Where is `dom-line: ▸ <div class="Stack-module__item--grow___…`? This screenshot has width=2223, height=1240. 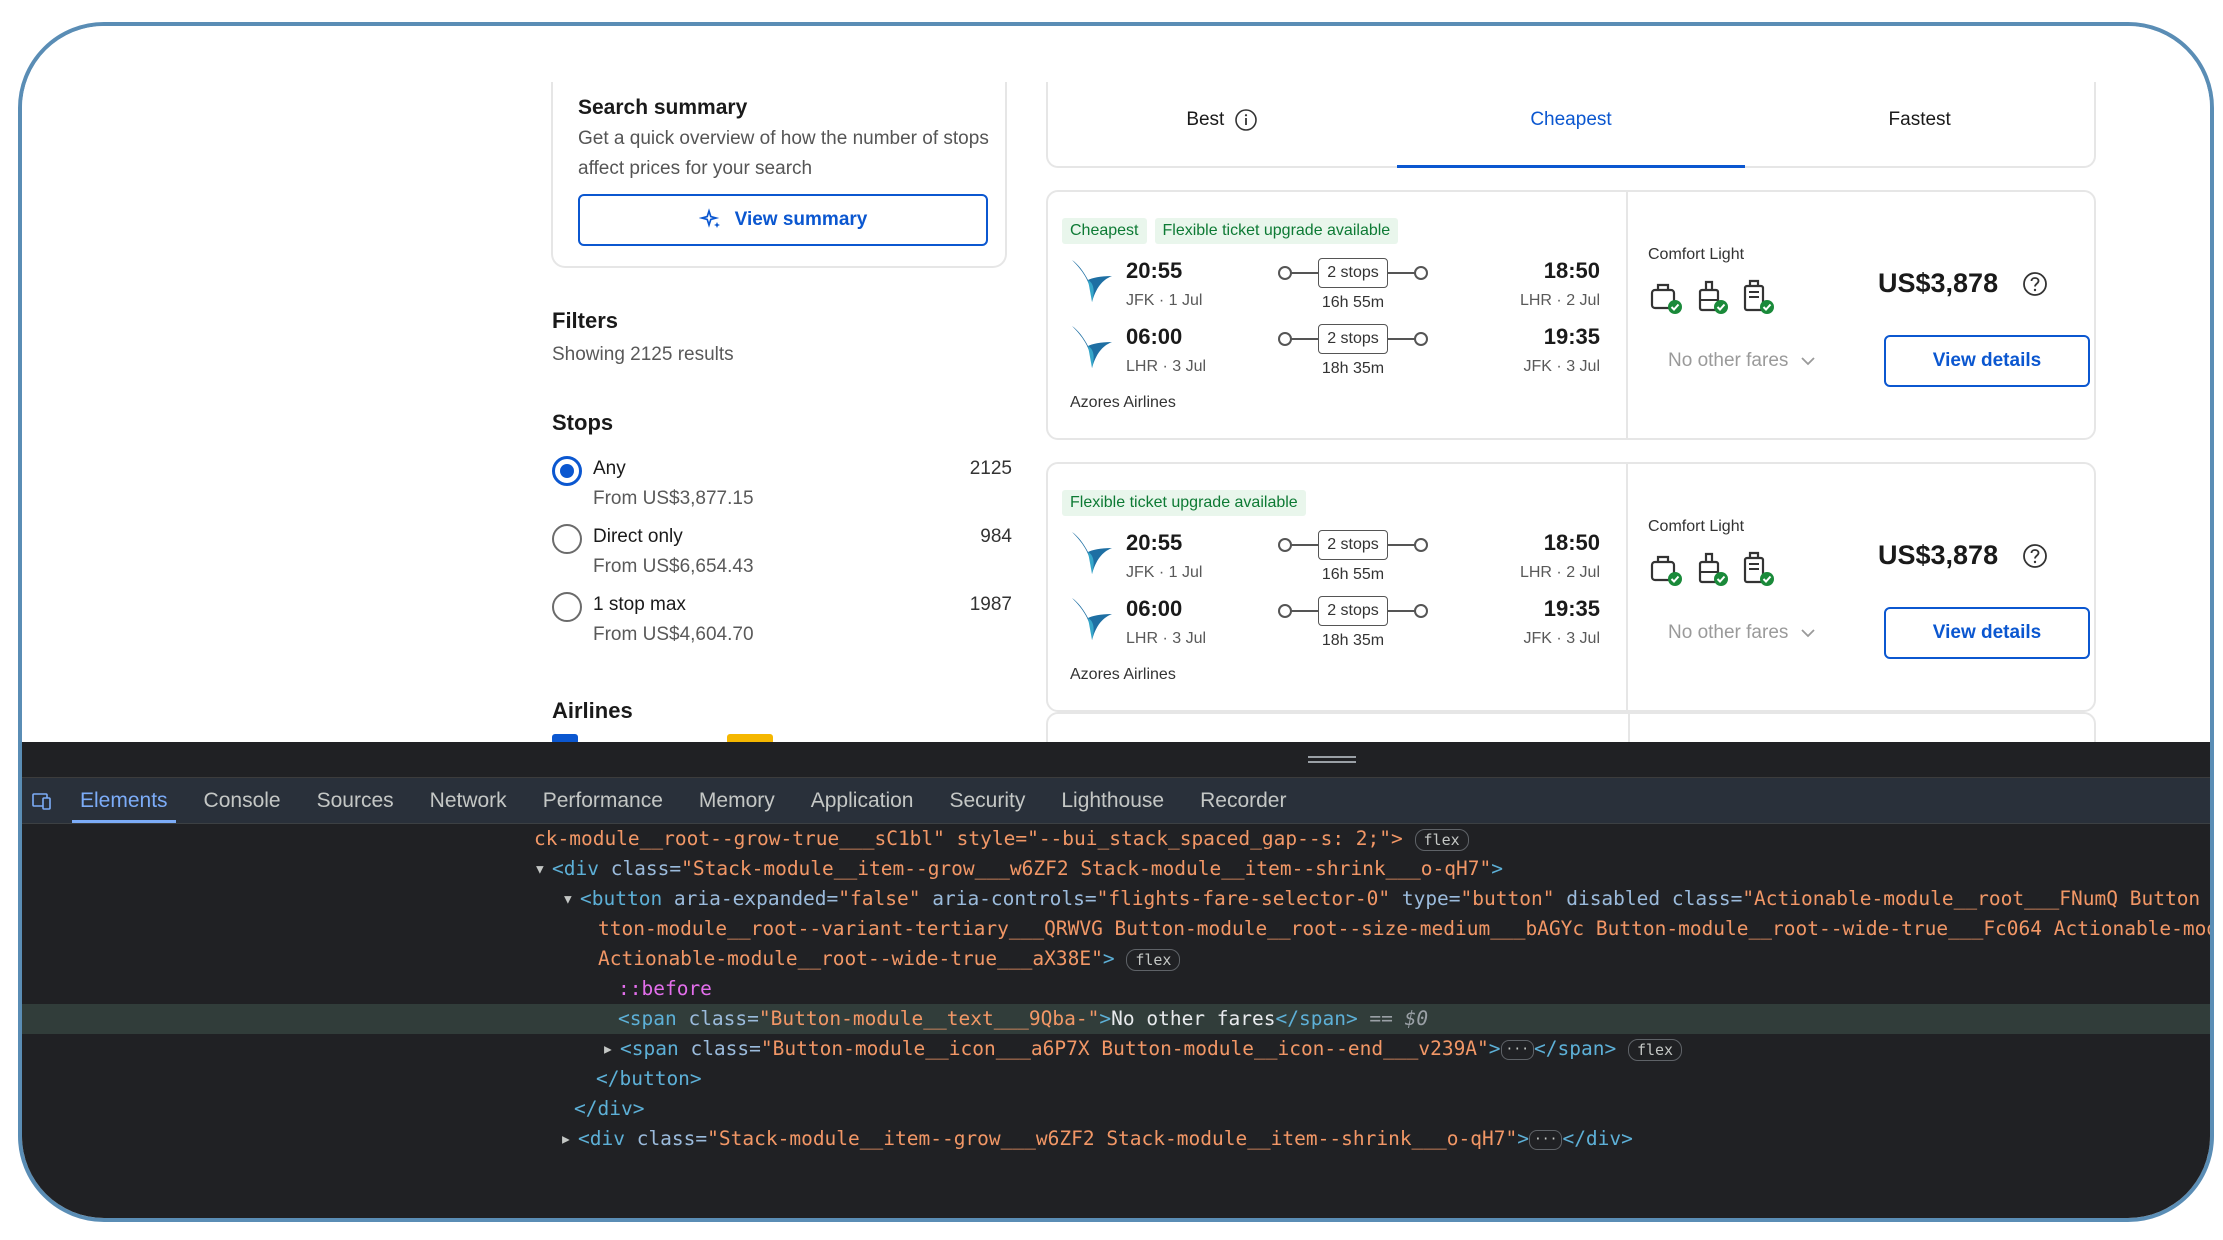 dom-line: ▸ <div class="Stack-module__item--grow___… is located at coordinates (1385, 1139).